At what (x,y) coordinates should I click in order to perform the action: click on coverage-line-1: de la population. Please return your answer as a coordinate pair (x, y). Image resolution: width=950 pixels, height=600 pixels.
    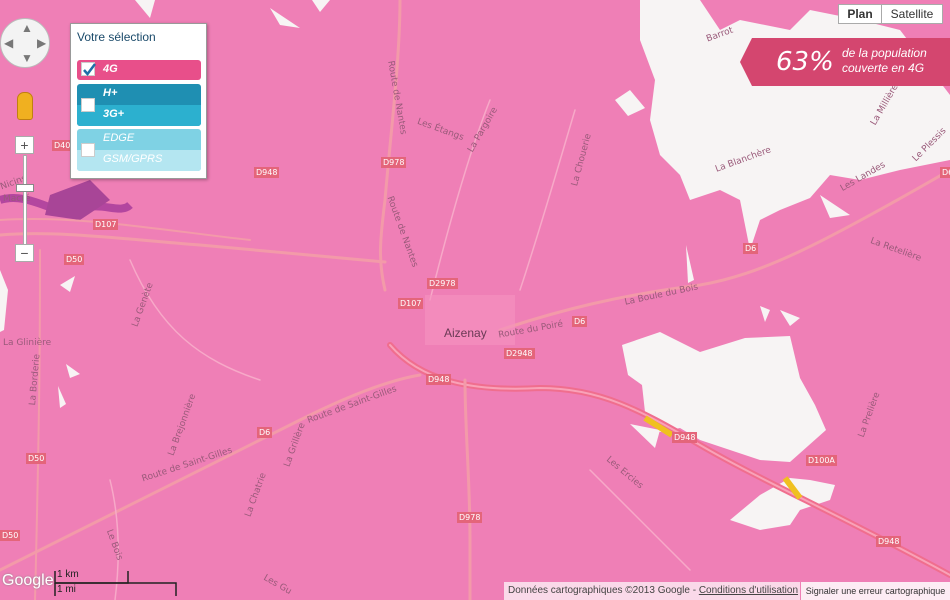
    Looking at the image, I should click on (884, 53).